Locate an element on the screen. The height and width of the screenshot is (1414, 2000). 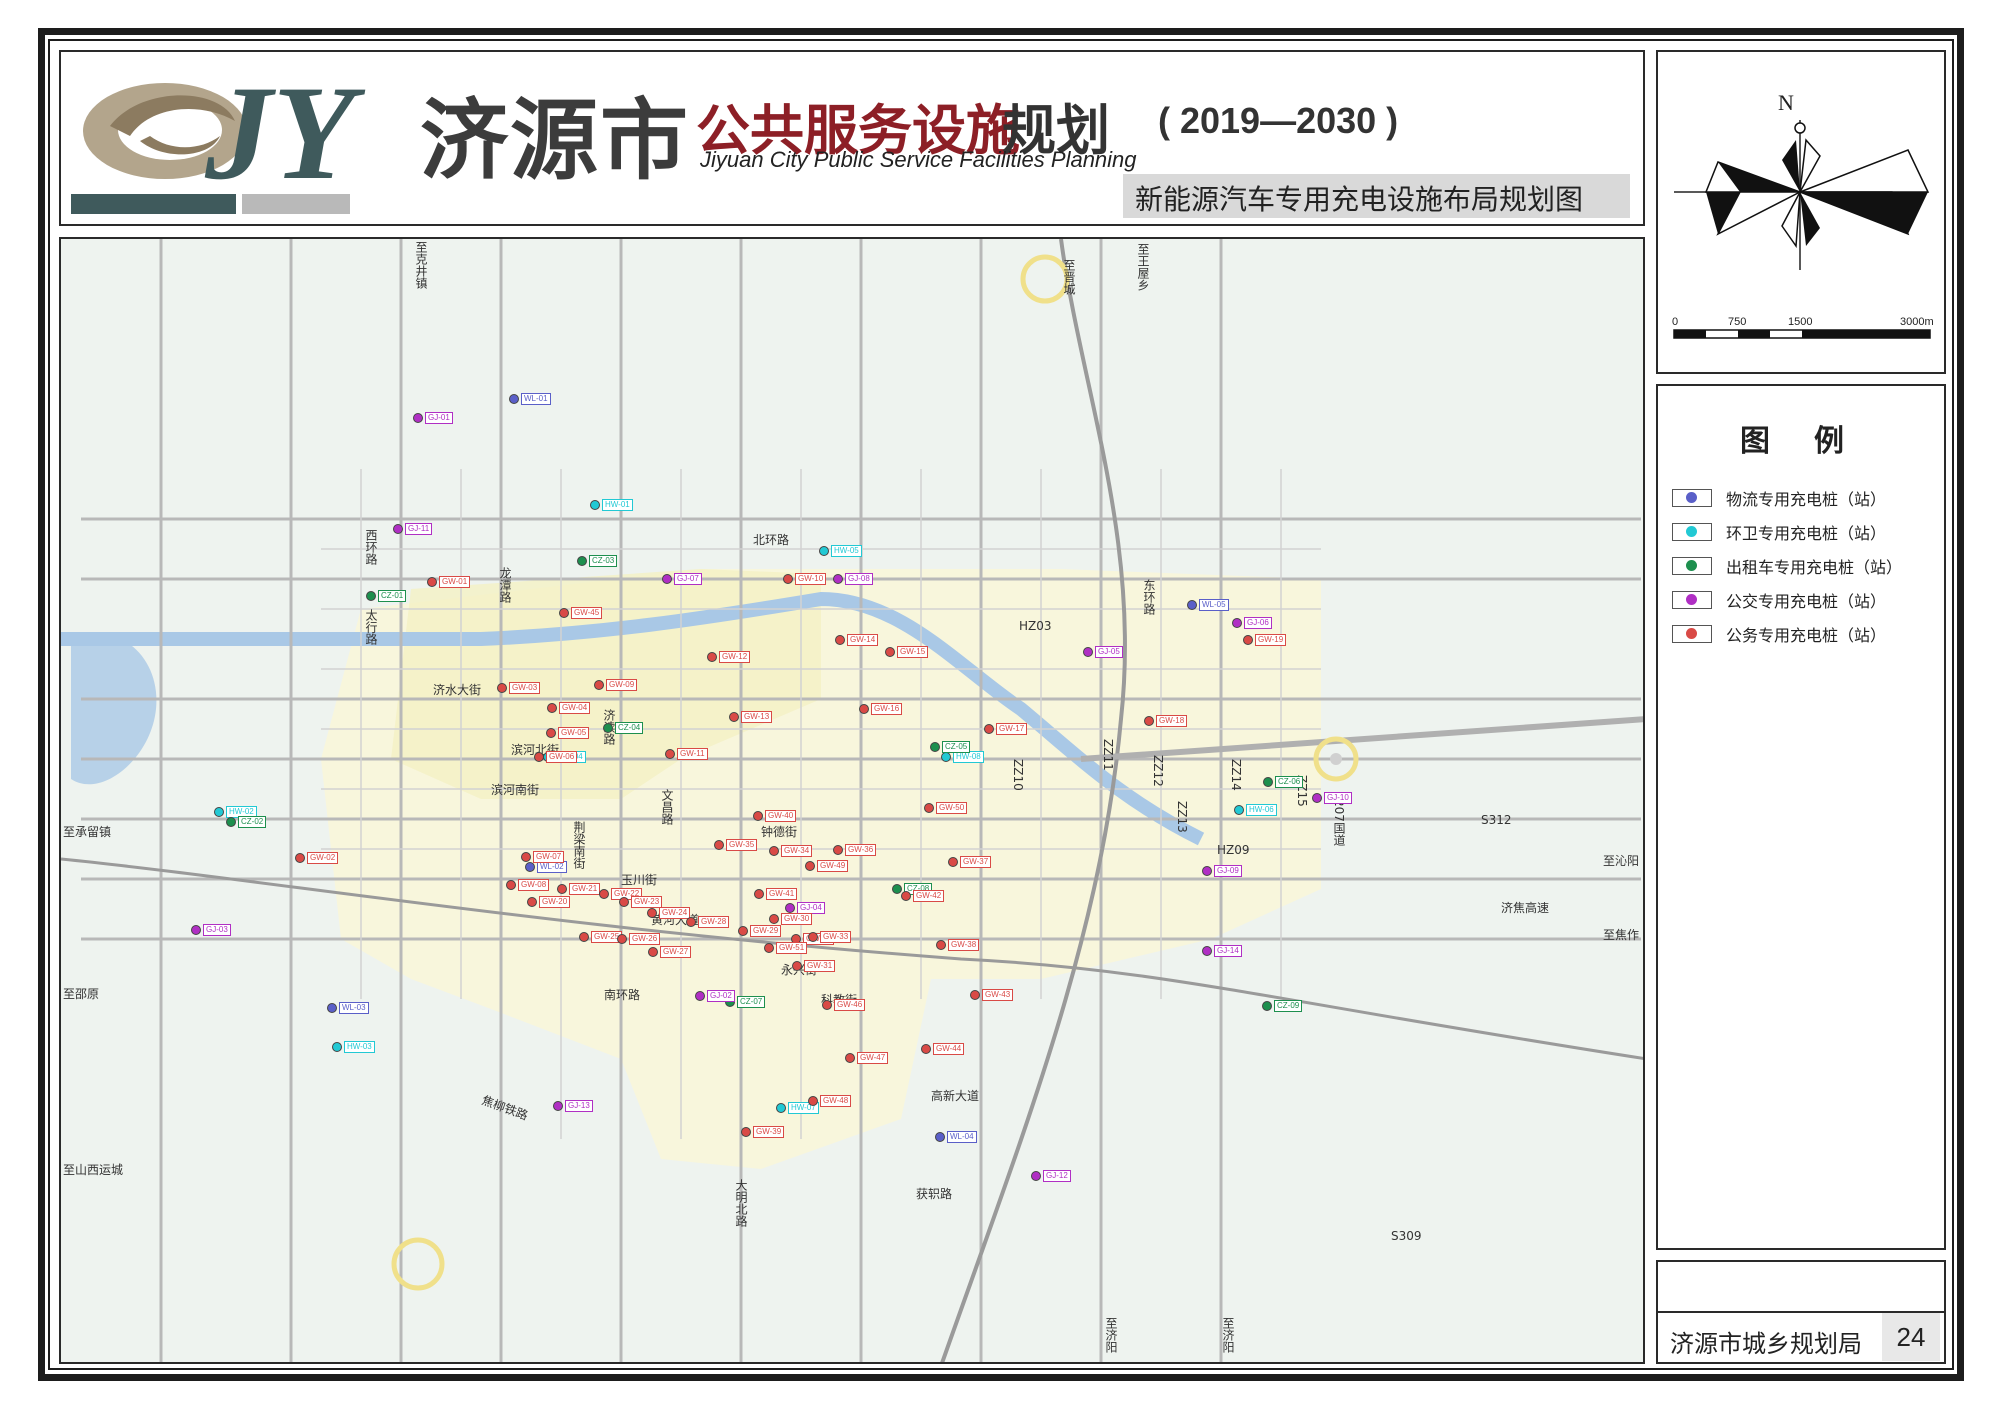
bus-station-label: GJ-01 is located at coordinates (439, 418).